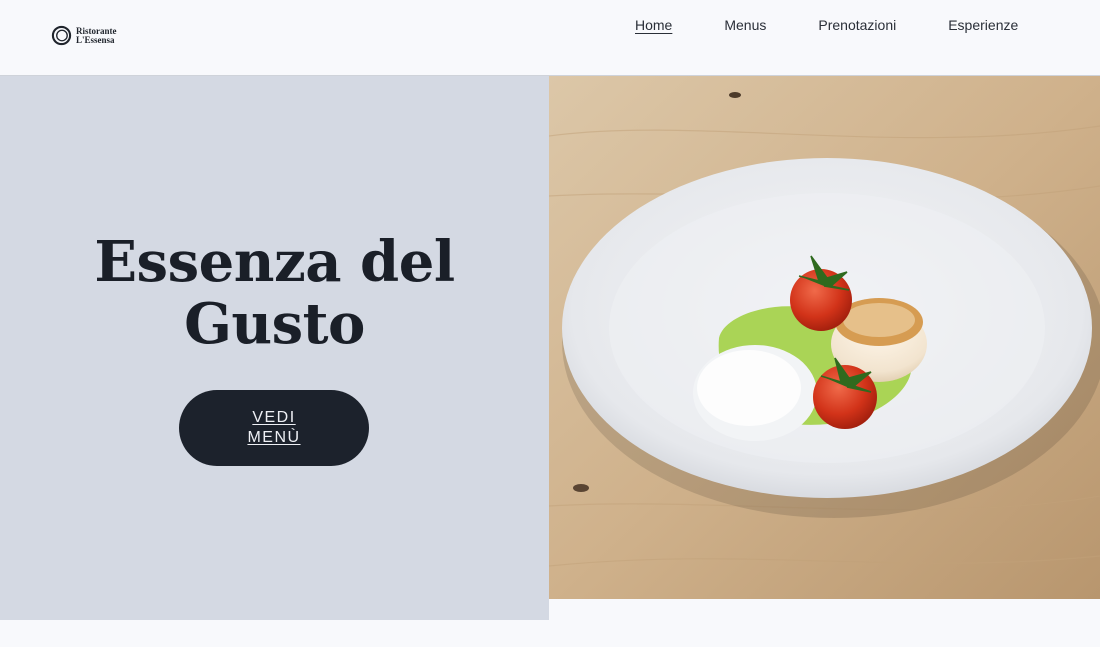 The width and height of the screenshot is (1100, 647). I want to click on logo-ring-icon, so click(61, 35).